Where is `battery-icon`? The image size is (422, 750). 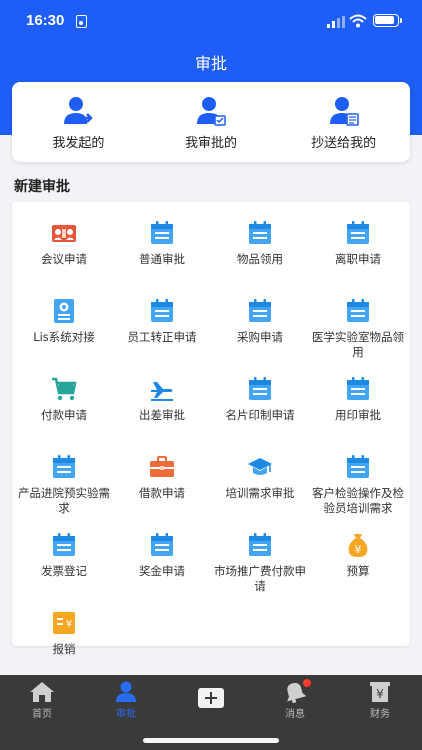
battery-icon is located at coordinates (387, 20).